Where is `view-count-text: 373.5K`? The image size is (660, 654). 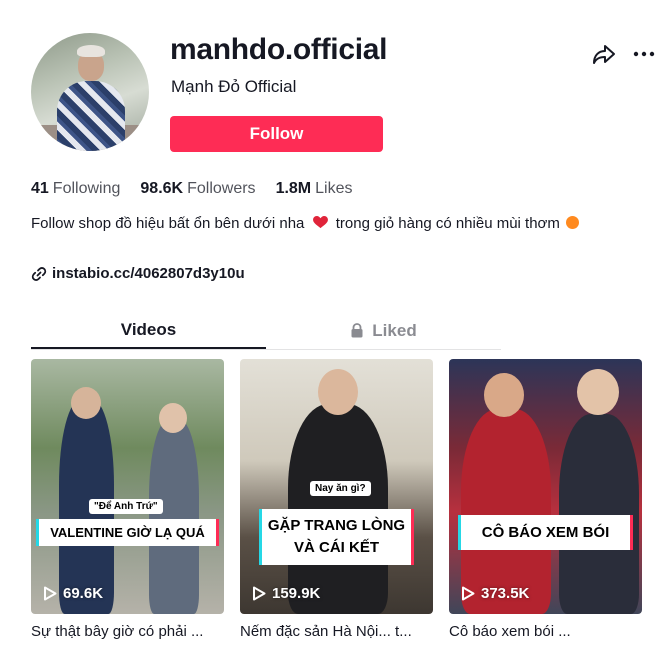
view-count-text: 373.5K is located at coordinates (505, 593).